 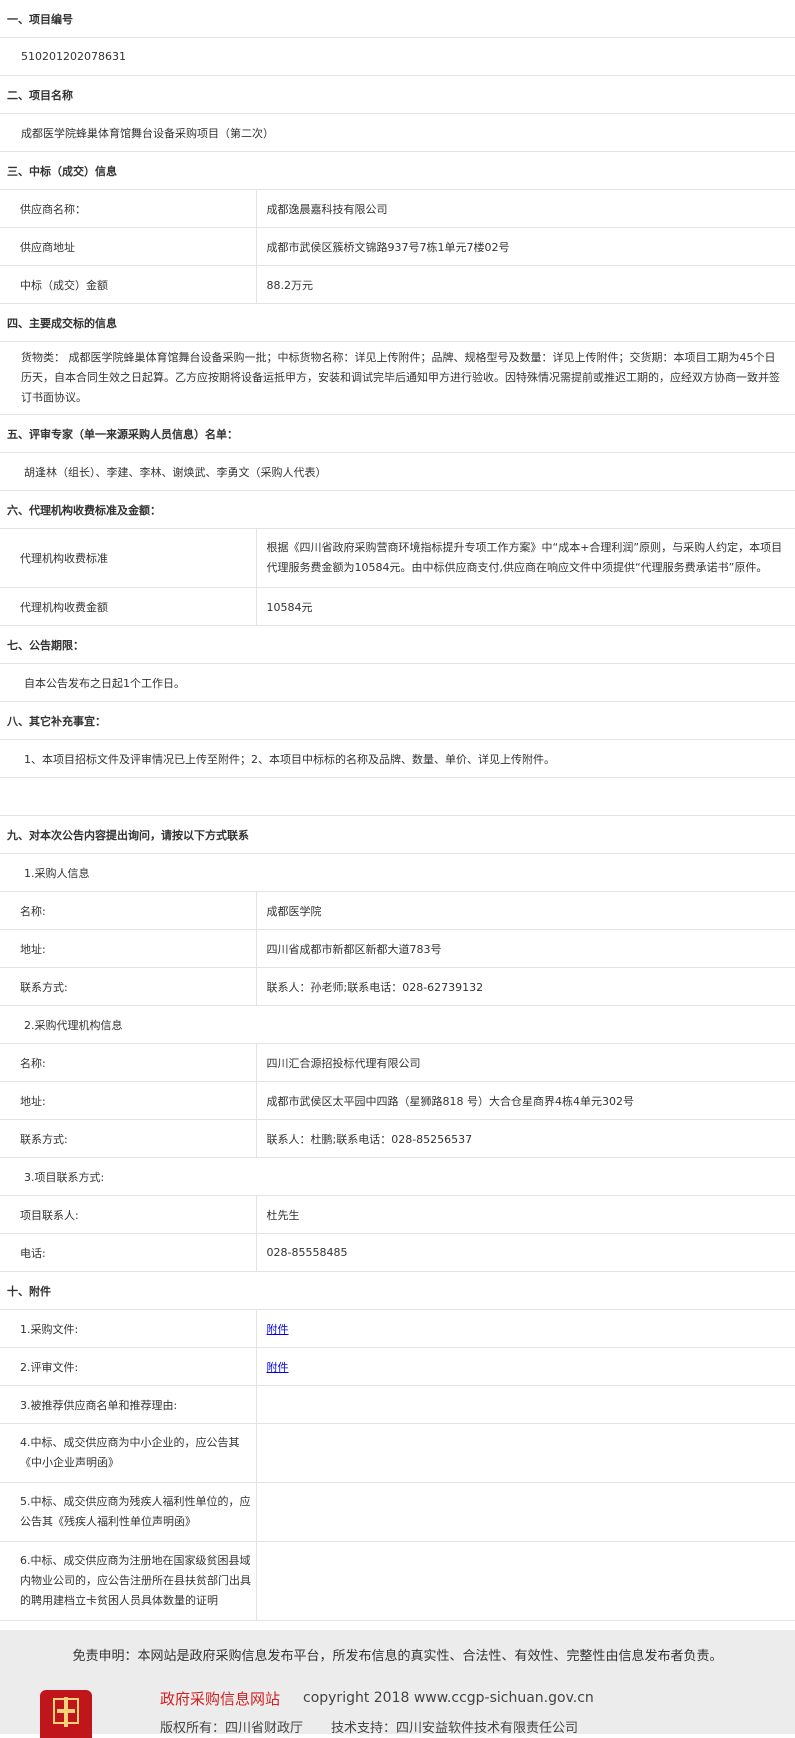 What do you see at coordinates (397, 834) in the screenshot?
I see `section-title-contact: 九、对本次公告内容提出询问，请按以下方式联系` at bounding box center [397, 834].